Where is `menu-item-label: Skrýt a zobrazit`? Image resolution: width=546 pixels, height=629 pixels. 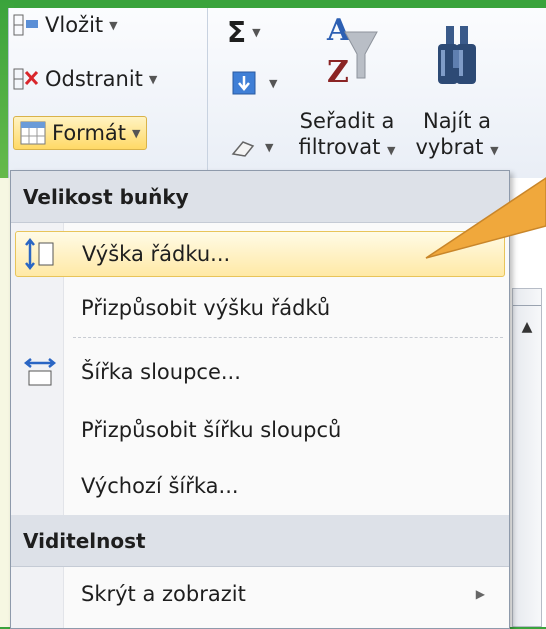 menu-item-label: Skrýt a zobrazit is located at coordinates (163, 594).